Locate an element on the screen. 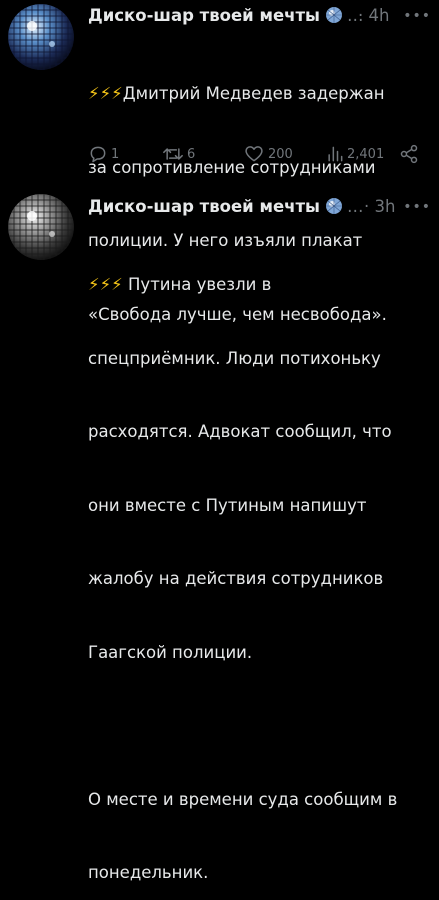  like-count: 200 is located at coordinates (280, 154).